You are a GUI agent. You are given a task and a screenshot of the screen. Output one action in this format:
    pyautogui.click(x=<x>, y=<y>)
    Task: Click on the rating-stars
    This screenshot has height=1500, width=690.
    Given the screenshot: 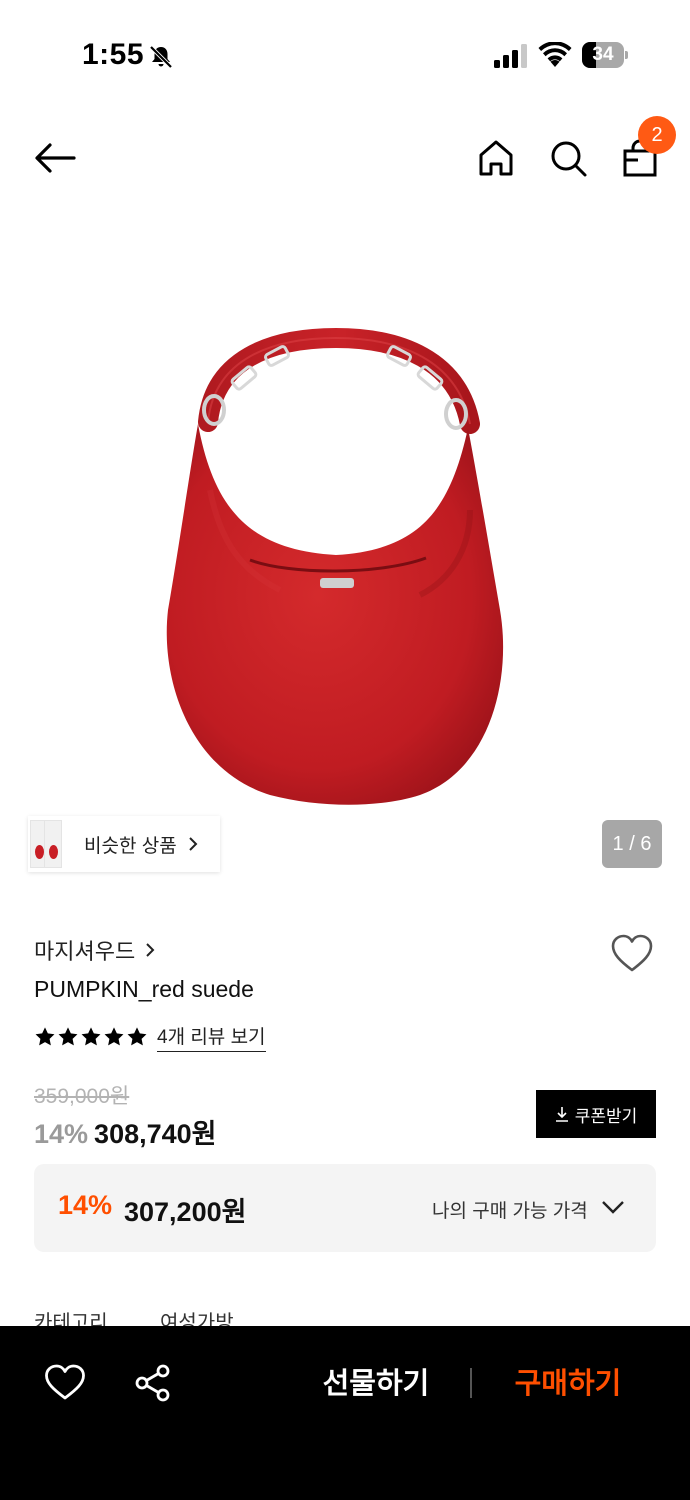 What is the action you would take?
    pyautogui.click(x=91, y=1037)
    